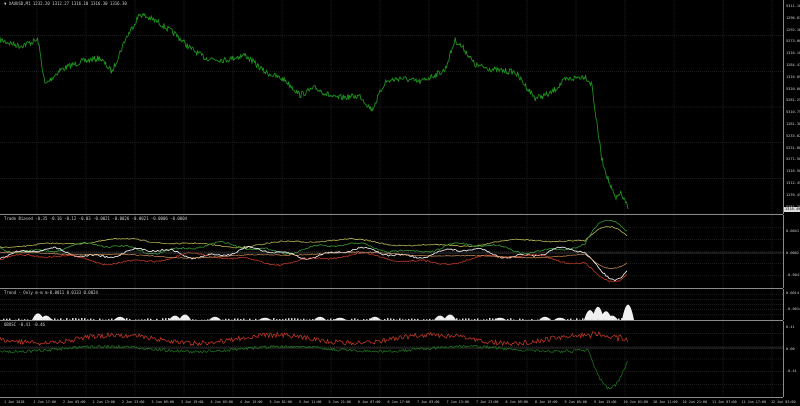 This screenshot has width=800, height=406. Describe the element at coordinates (314, 237) in the screenshot. I see `signal-line` at that location.